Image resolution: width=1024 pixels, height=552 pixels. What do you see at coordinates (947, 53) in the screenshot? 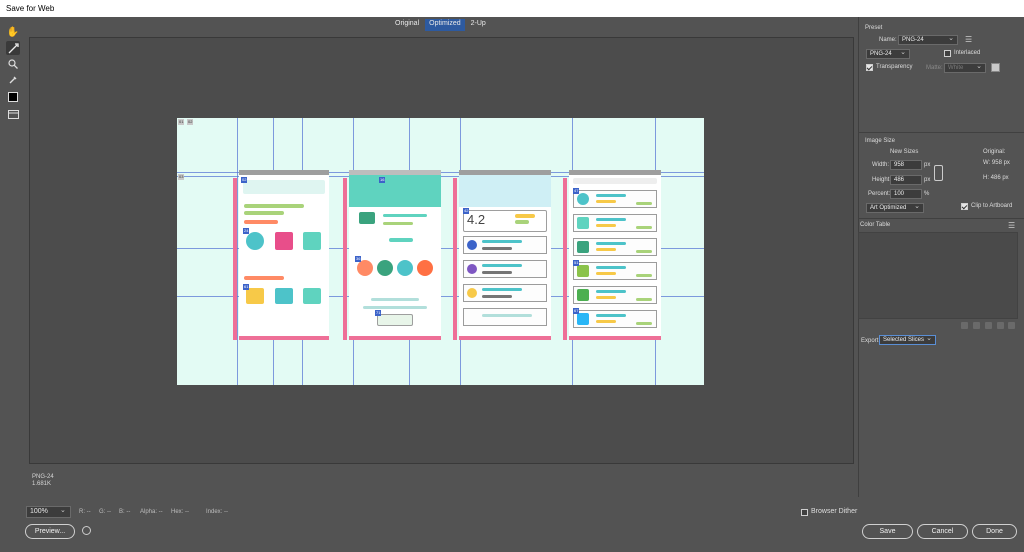
I see `interlaced-checkbox` at bounding box center [947, 53].